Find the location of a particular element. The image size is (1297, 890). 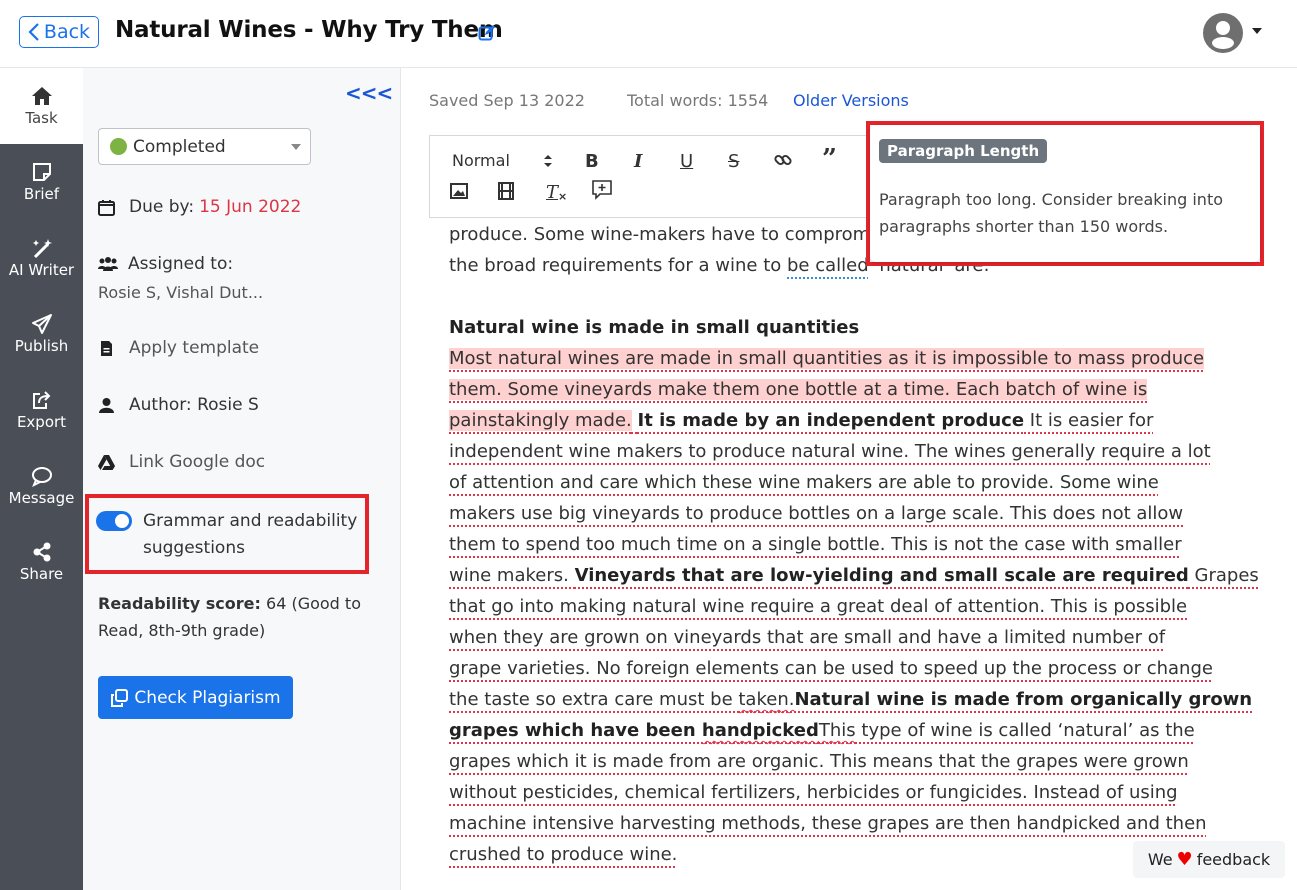

add-comment-icon is located at coordinates (602, 190).